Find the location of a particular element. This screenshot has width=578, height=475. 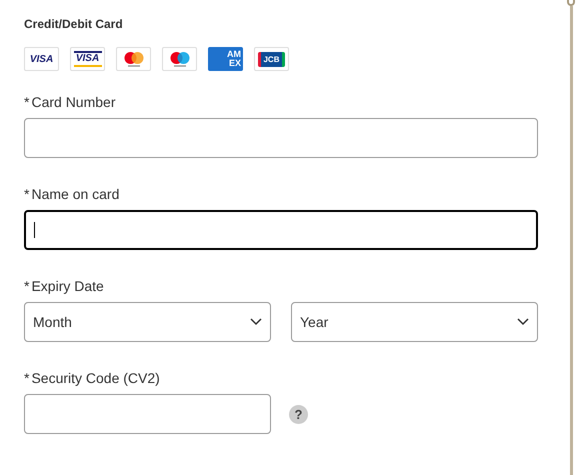

amex-logo: AM EX is located at coordinates (225, 59).